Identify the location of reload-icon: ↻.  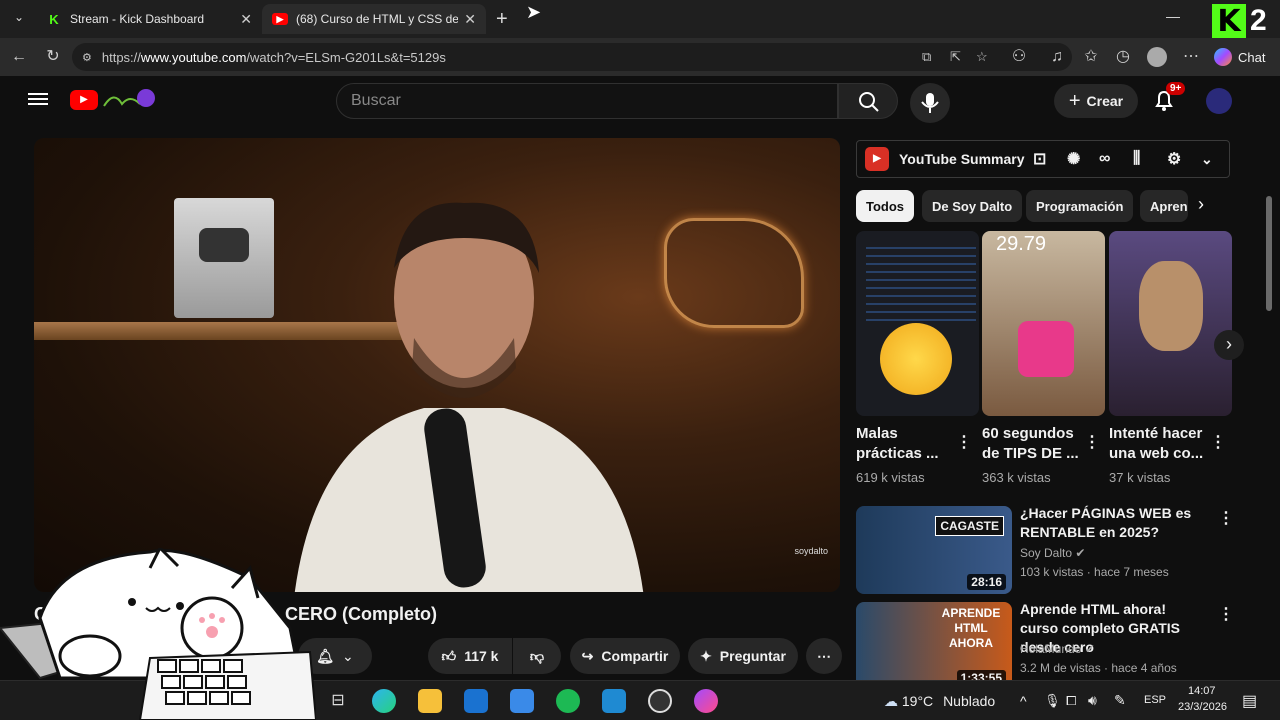
(53, 57).